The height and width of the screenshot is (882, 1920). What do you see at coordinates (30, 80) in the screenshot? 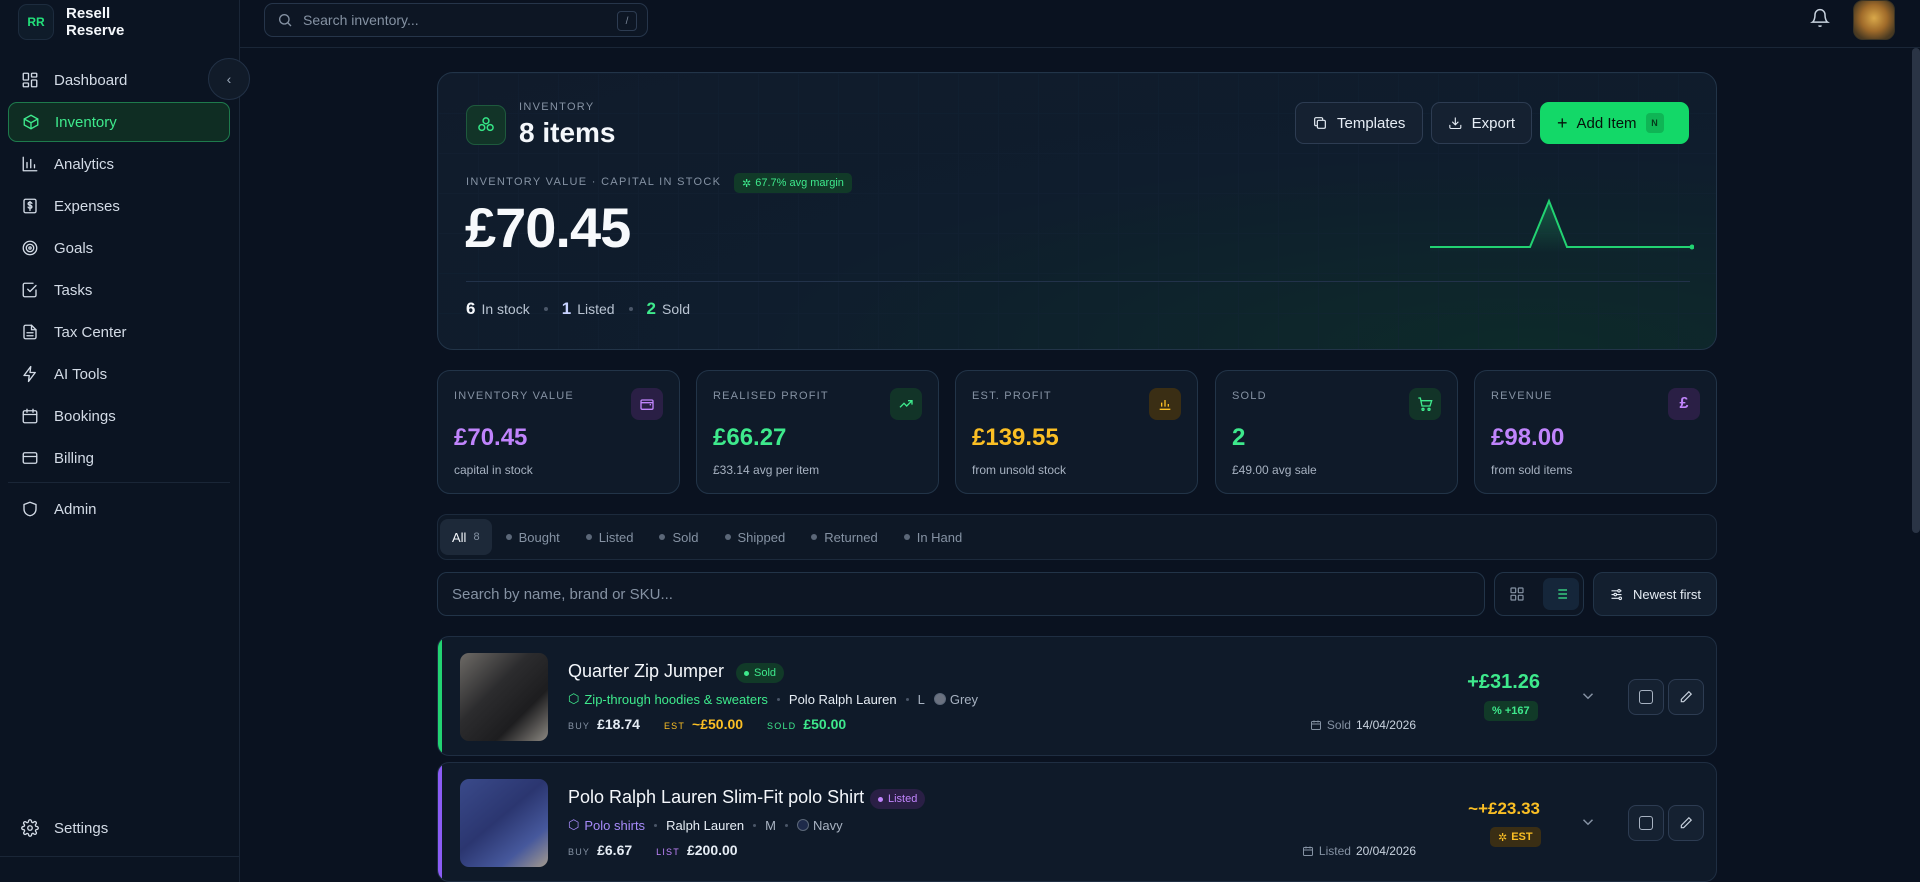
I see `dashboard-icon` at bounding box center [30, 80].